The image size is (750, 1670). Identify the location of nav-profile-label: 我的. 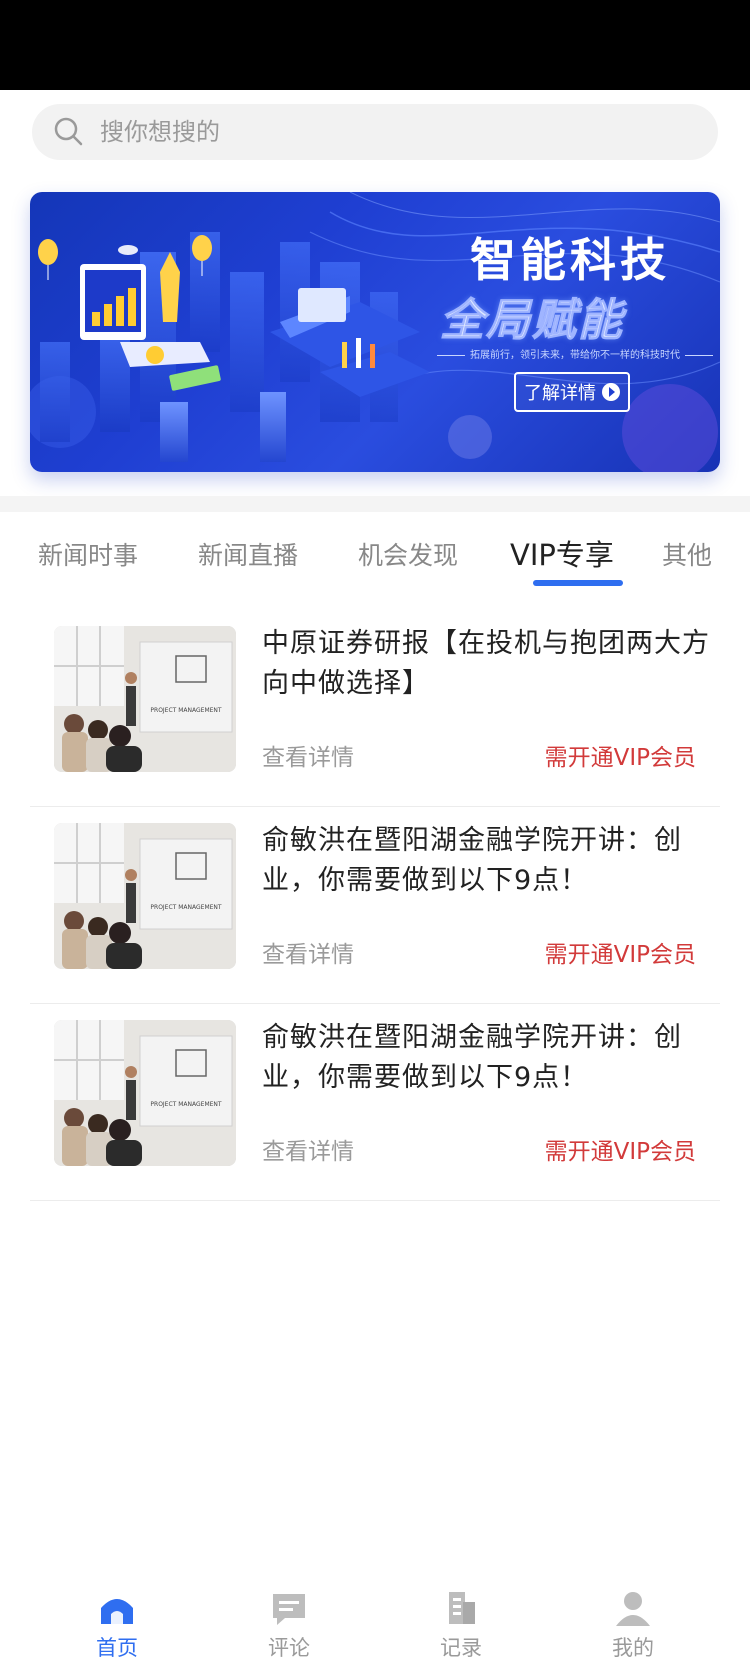
(633, 1648).